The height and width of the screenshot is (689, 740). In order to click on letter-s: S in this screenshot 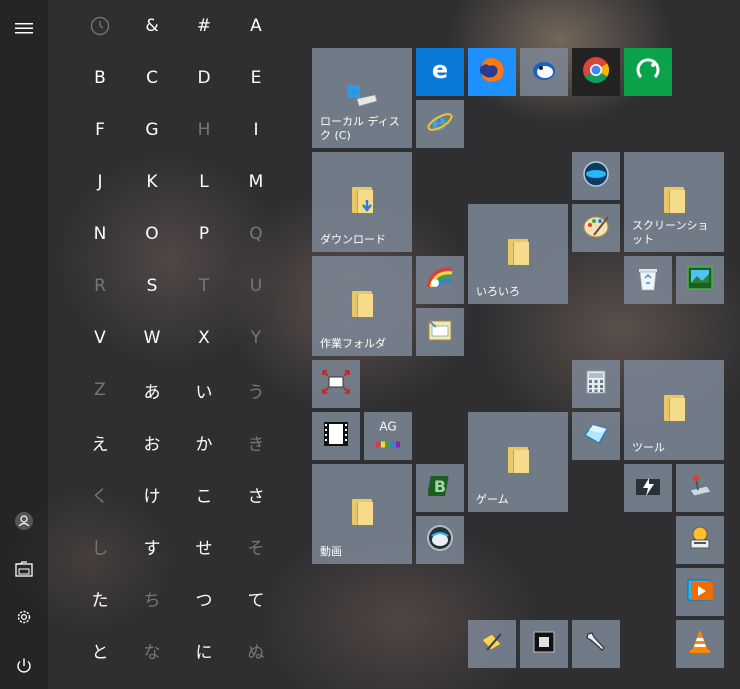, I will do `click(152, 286)`.